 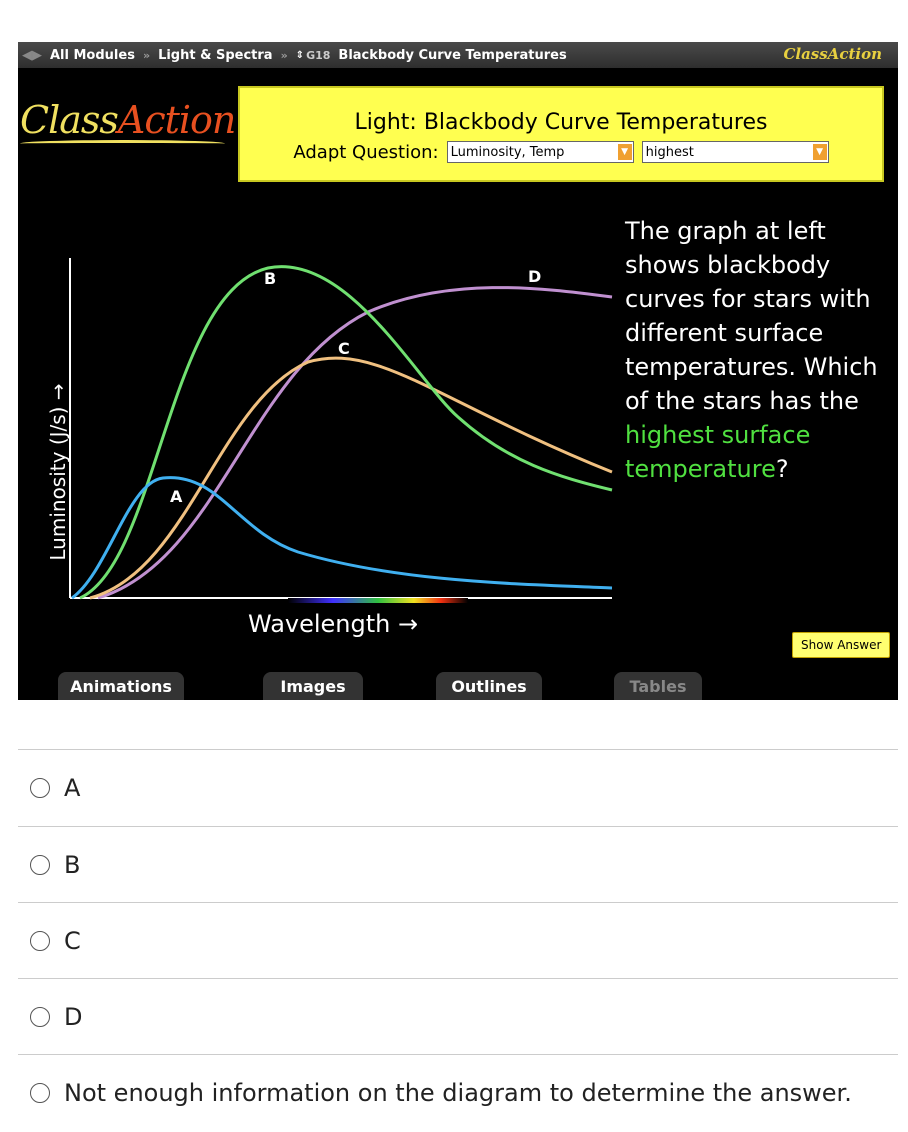 I want to click on label-c: C, so click(x=344, y=348).